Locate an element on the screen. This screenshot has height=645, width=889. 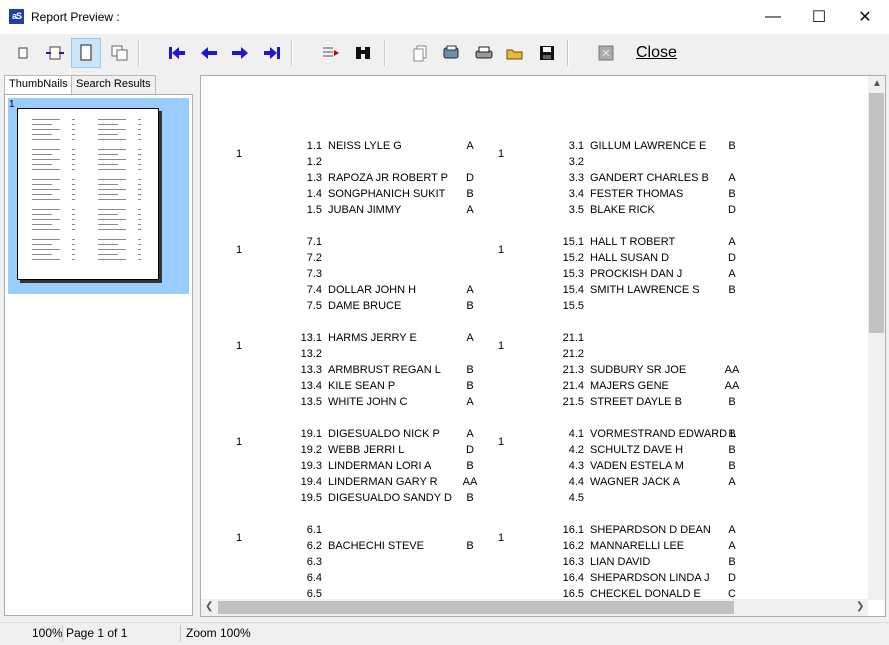
row-id: 7.2 is located at coordinates (314, 258).